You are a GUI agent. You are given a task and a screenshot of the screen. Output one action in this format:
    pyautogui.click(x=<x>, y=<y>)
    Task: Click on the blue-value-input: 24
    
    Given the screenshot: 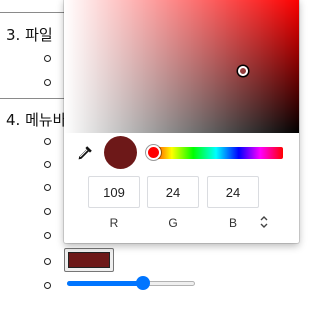 What is the action you would take?
    pyautogui.click(x=233, y=192)
    